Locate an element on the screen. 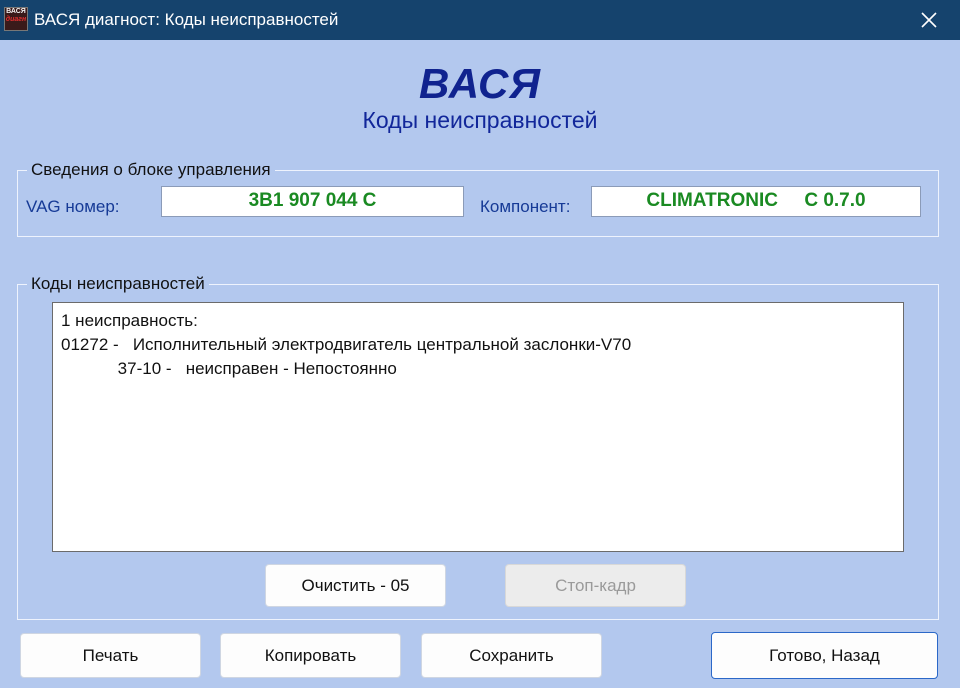 The height and width of the screenshot is (688, 960). copy-button: Копировать is located at coordinates (310, 655).